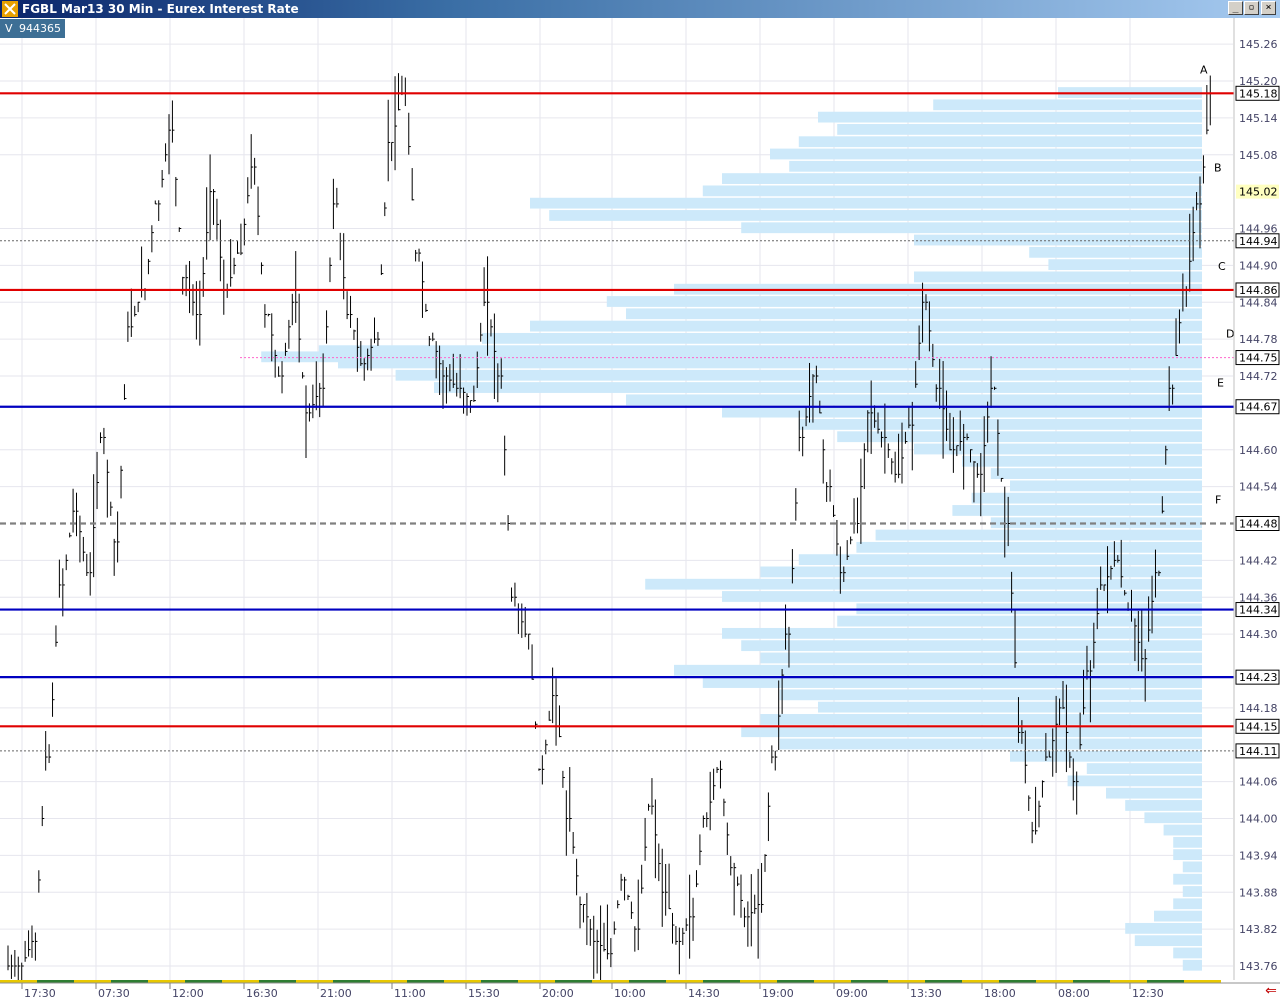 The width and height of the screenshot is (1280, 1000). What do you see at coordinates (1258, 610) in the screenshot?
I see `price-box-label: 144.34` at bounding box center [1258, 610].